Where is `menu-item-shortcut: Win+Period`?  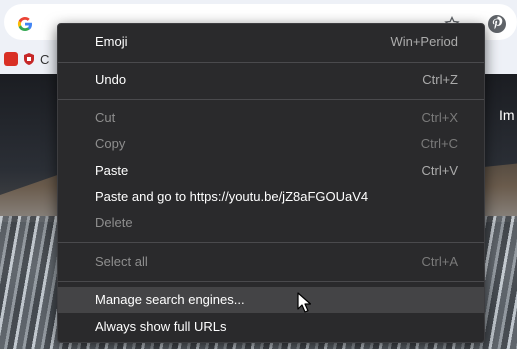 menu-item-shortcut: Win+Period is located at coordinates (424, 41).